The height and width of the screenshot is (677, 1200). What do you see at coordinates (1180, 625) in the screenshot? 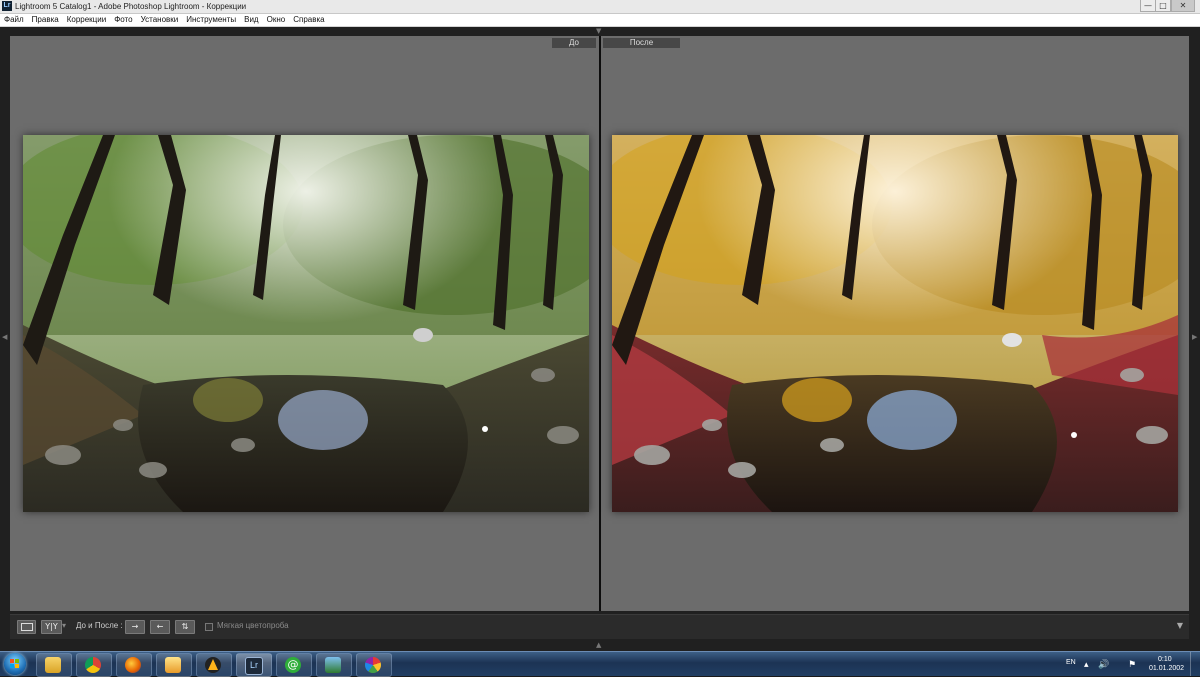
I see `toolbar-options-icon: ▼` at bounding box center [1180, 625].